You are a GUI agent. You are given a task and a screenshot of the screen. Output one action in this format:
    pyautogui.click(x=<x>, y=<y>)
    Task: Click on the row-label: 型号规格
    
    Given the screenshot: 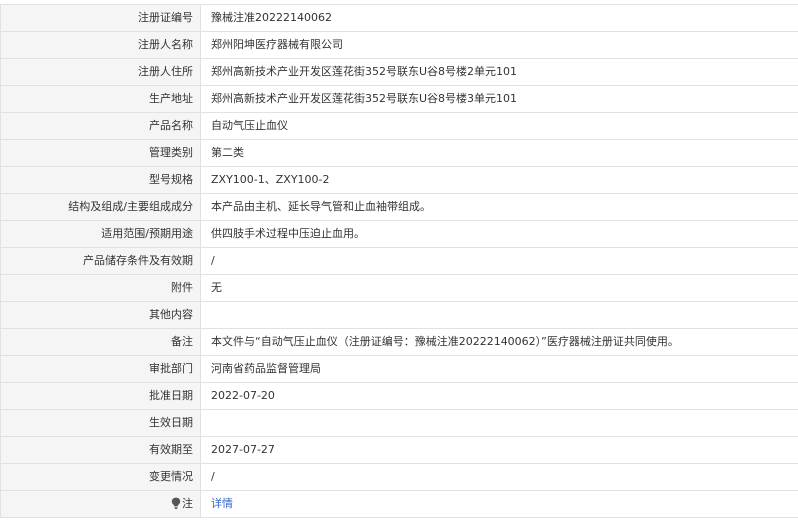 What is the action you would take?
    pyautogui.click(x=100, y=180)
    